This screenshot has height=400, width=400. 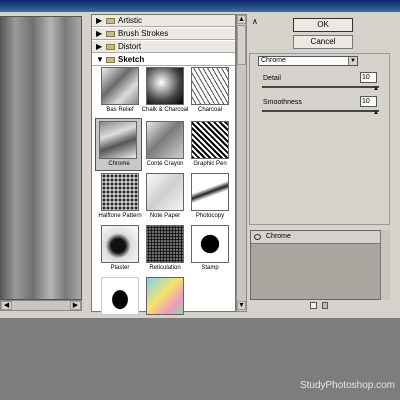 I want to click on filter-label: Photocopy, so click(x=210, y=216).